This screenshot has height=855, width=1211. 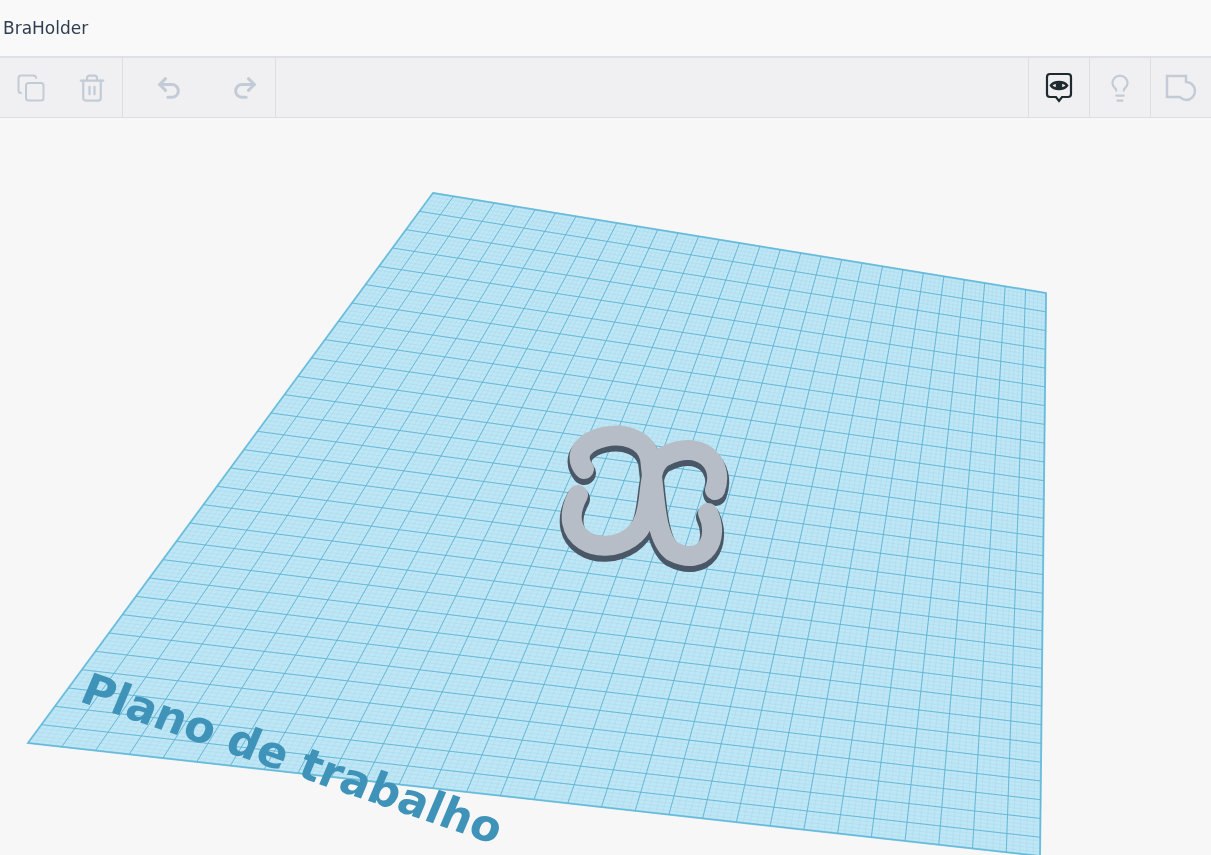 I want to click on hook-shape-drawing, so click(x=644, y=498).